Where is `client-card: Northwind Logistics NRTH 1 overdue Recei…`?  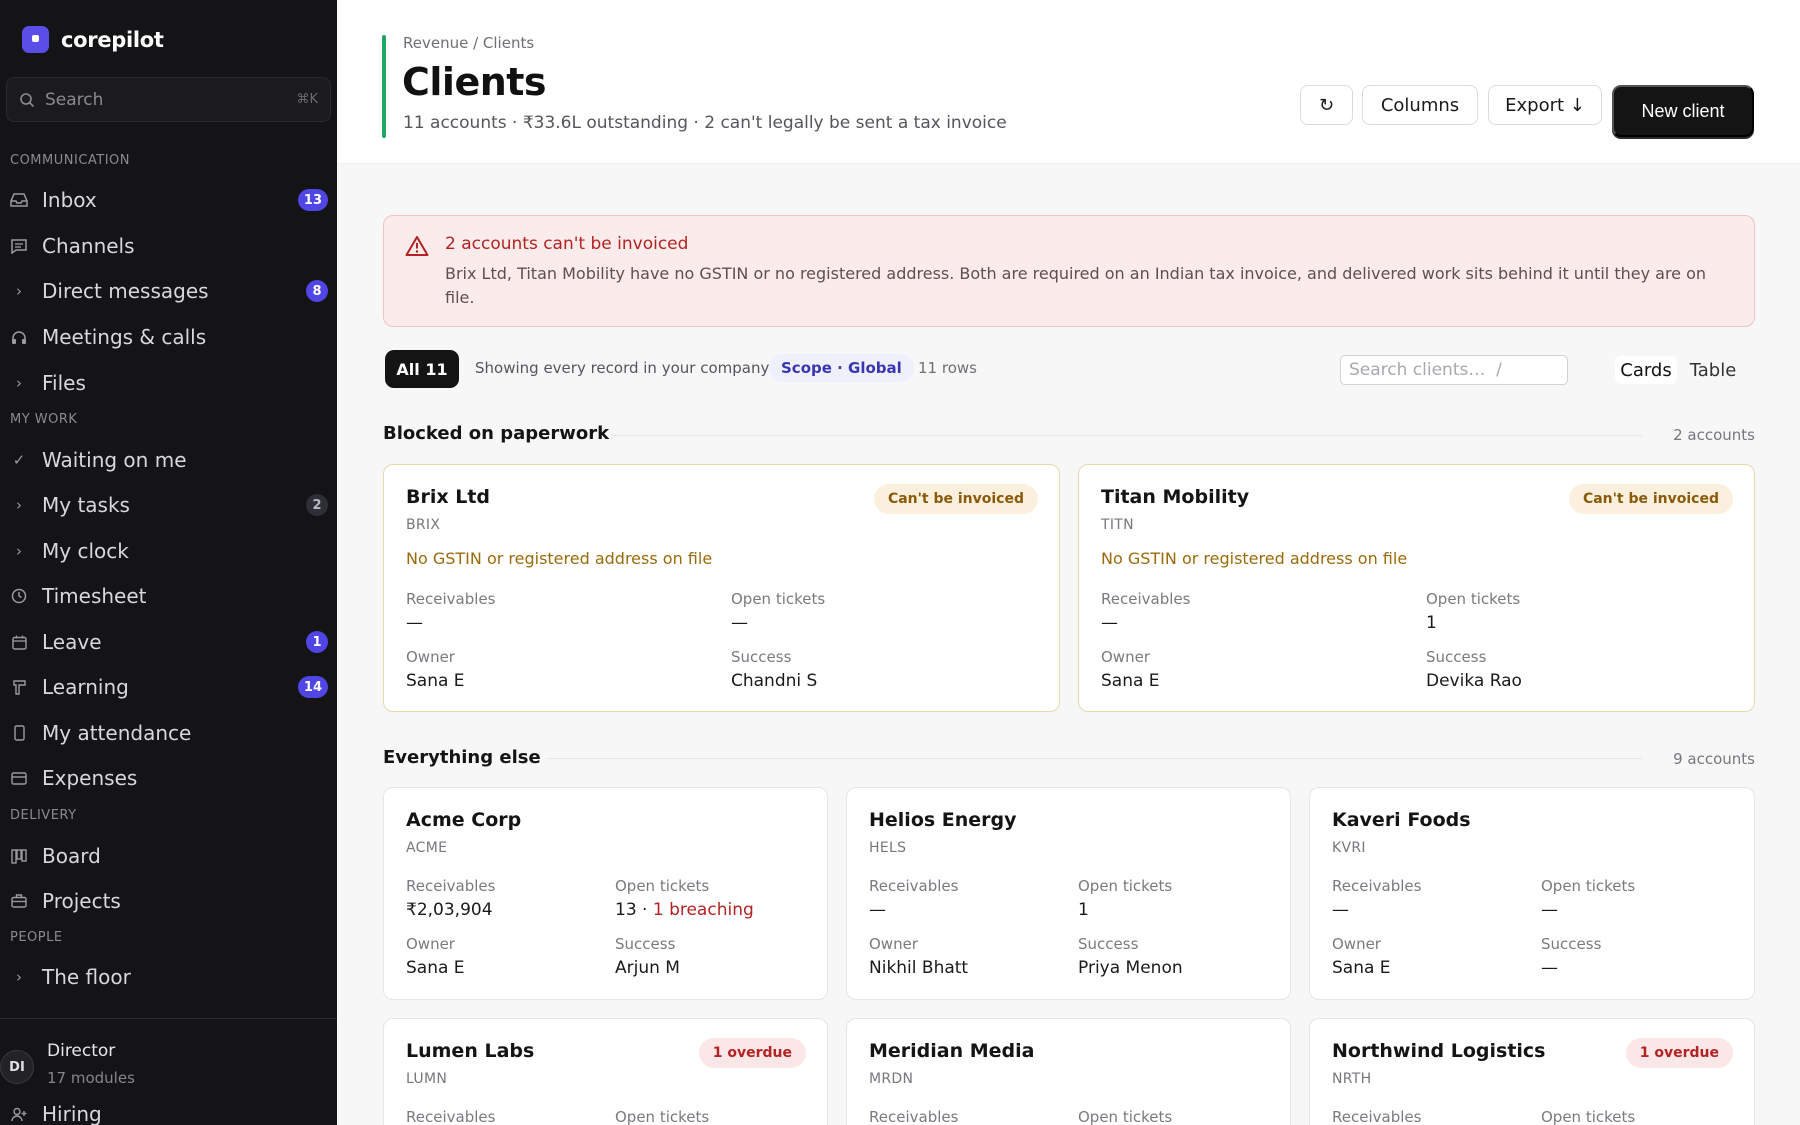
client-card: Northwind Logistics NRTH 1 overdue Recei… is located at coordinates (1532, 1071).